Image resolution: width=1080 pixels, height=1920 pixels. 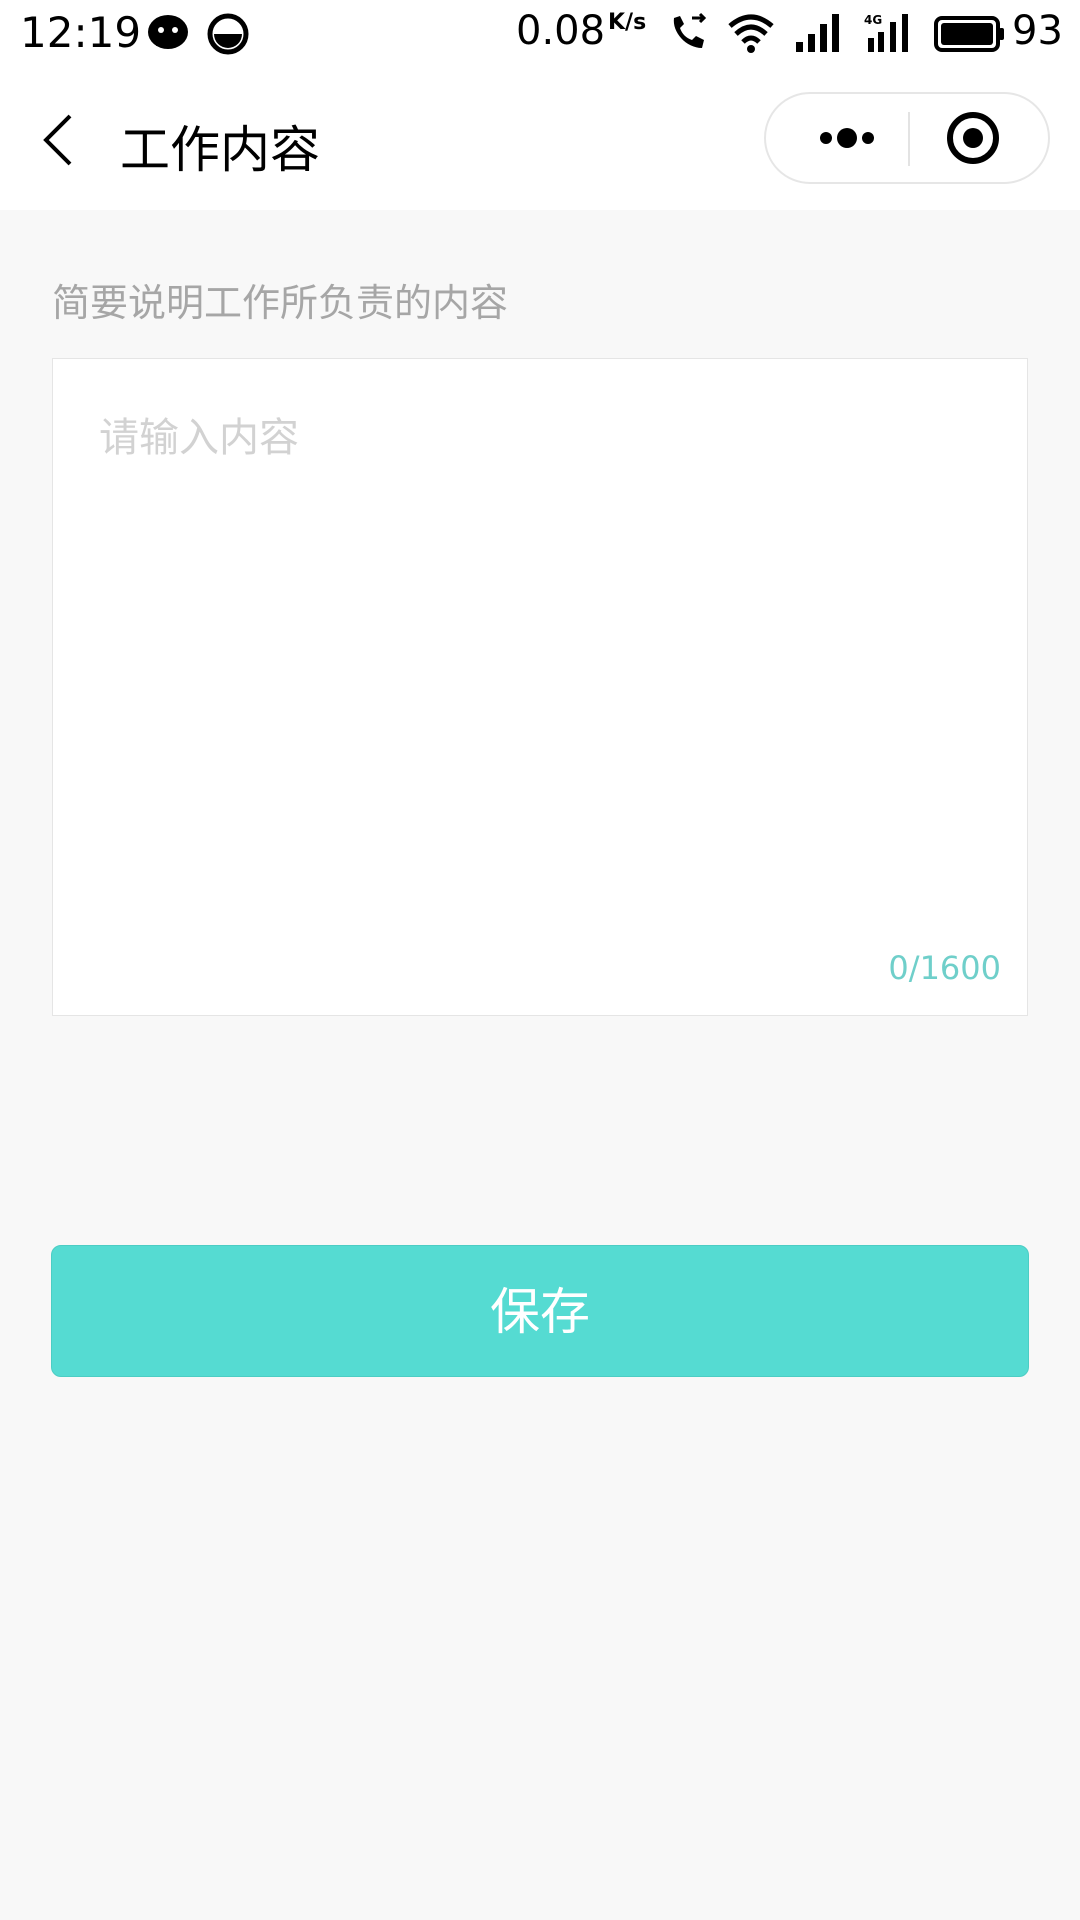 What do you see at coordinates (873, 20) in the screenshot?
I see `svg-text: 4G` at bounding box center [873, 20].